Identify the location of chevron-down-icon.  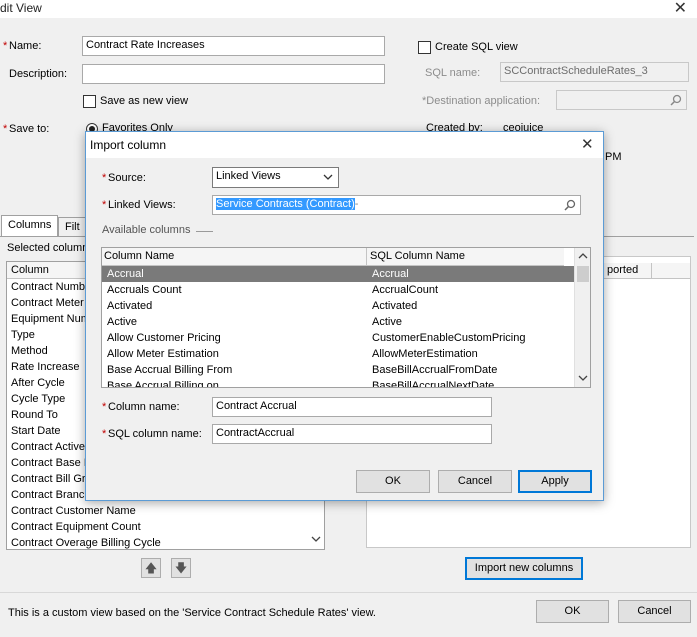
(328, 177).